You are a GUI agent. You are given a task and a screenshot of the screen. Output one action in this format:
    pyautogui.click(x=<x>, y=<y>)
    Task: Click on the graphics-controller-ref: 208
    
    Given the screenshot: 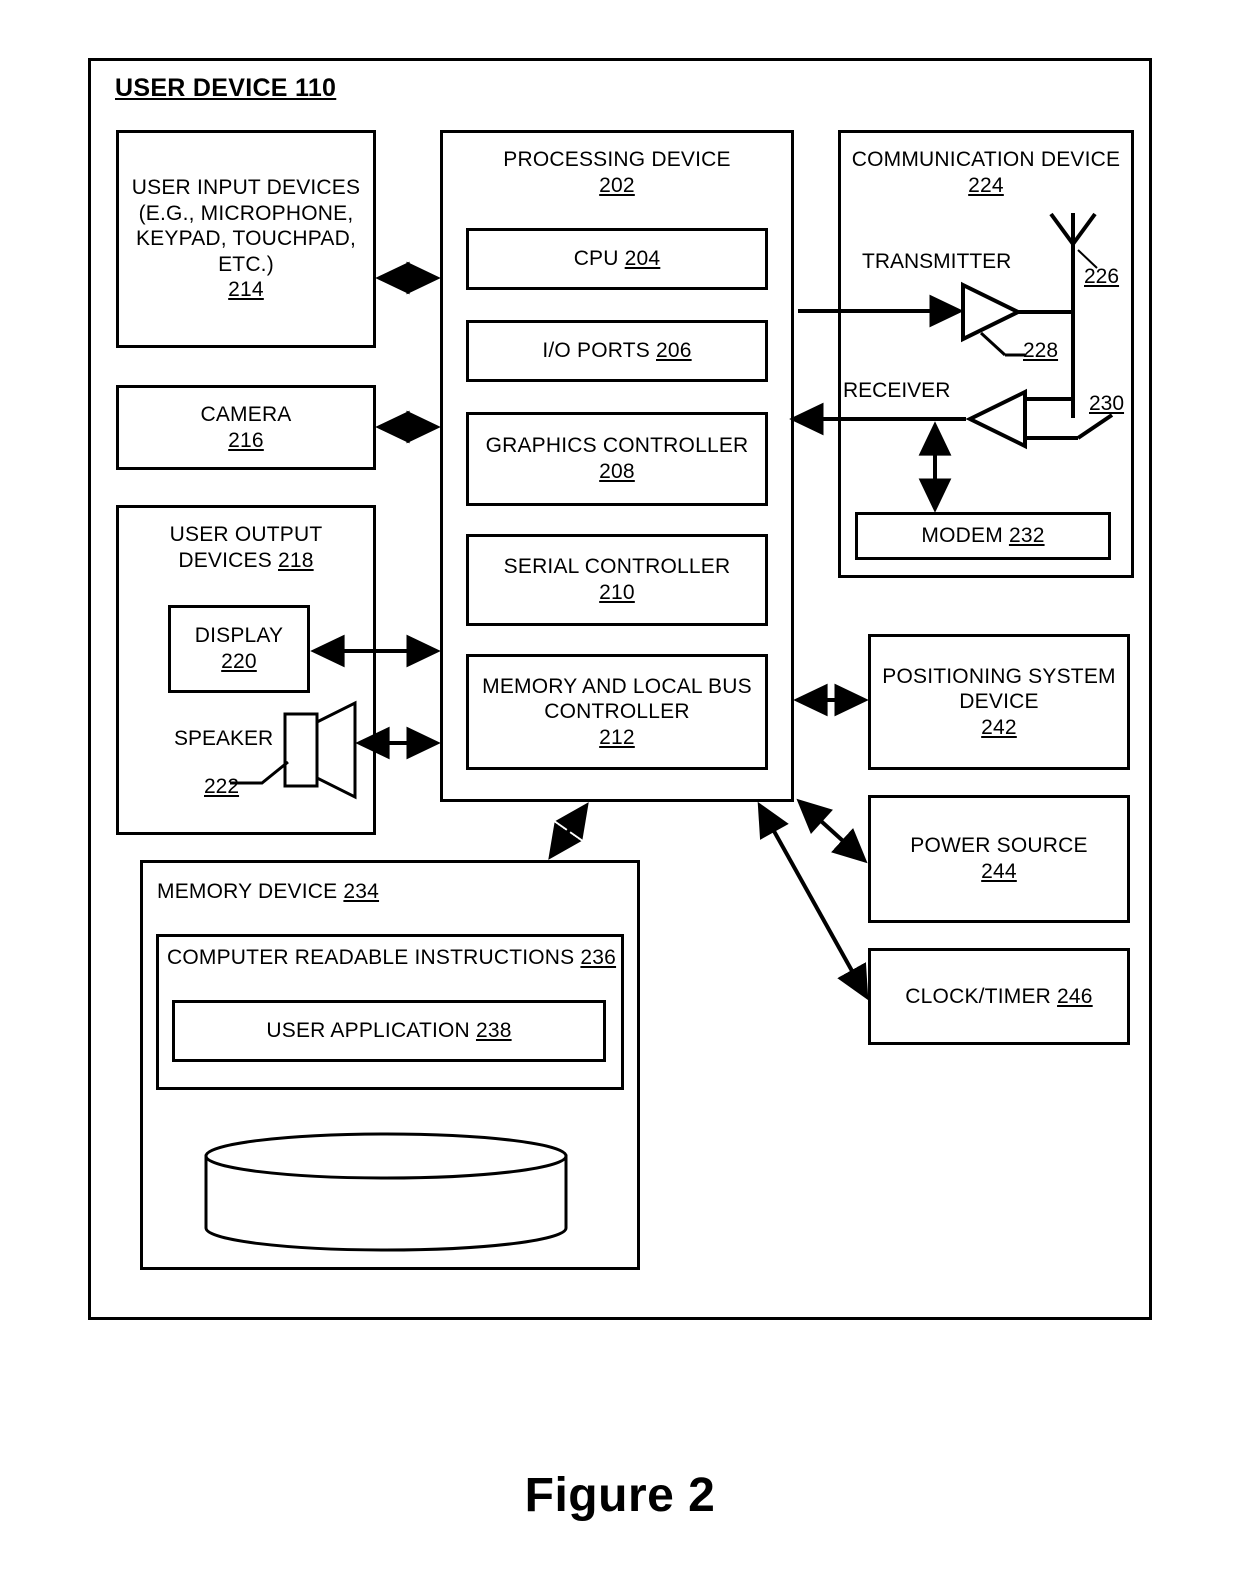 What is the action you would take?
    pyautogui.click(x=617, y=471)
    